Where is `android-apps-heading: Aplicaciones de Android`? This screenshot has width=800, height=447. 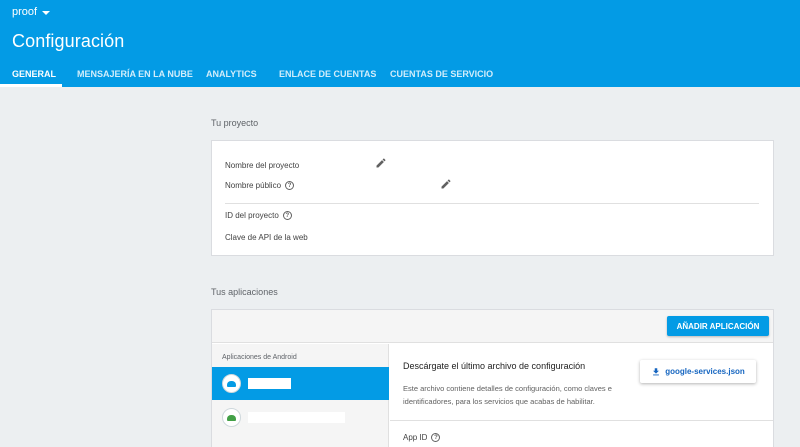 android-apps-heading: Aplicaciones de Android is located at coordinates (259, 357).